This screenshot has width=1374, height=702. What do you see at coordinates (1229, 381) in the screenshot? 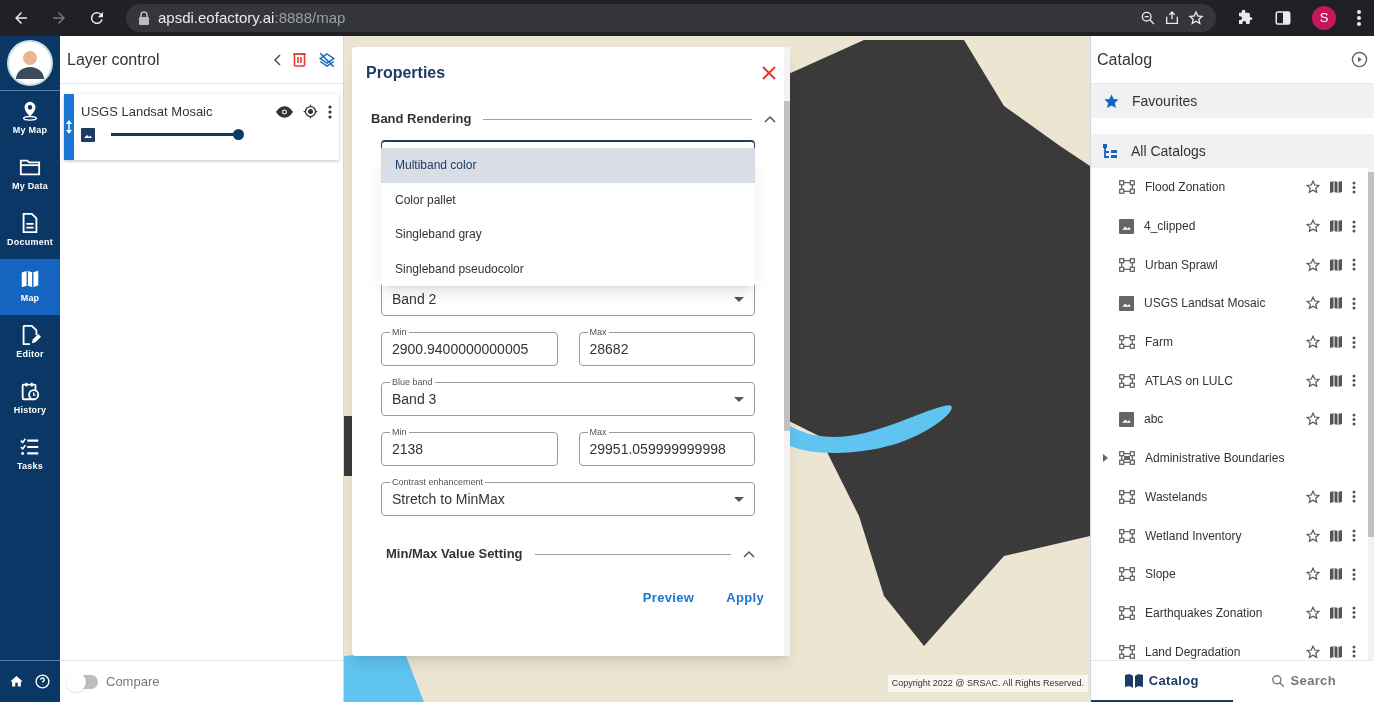
I see `catalog-item: ATLAS on LULC` at bounding box center [1229, 381].